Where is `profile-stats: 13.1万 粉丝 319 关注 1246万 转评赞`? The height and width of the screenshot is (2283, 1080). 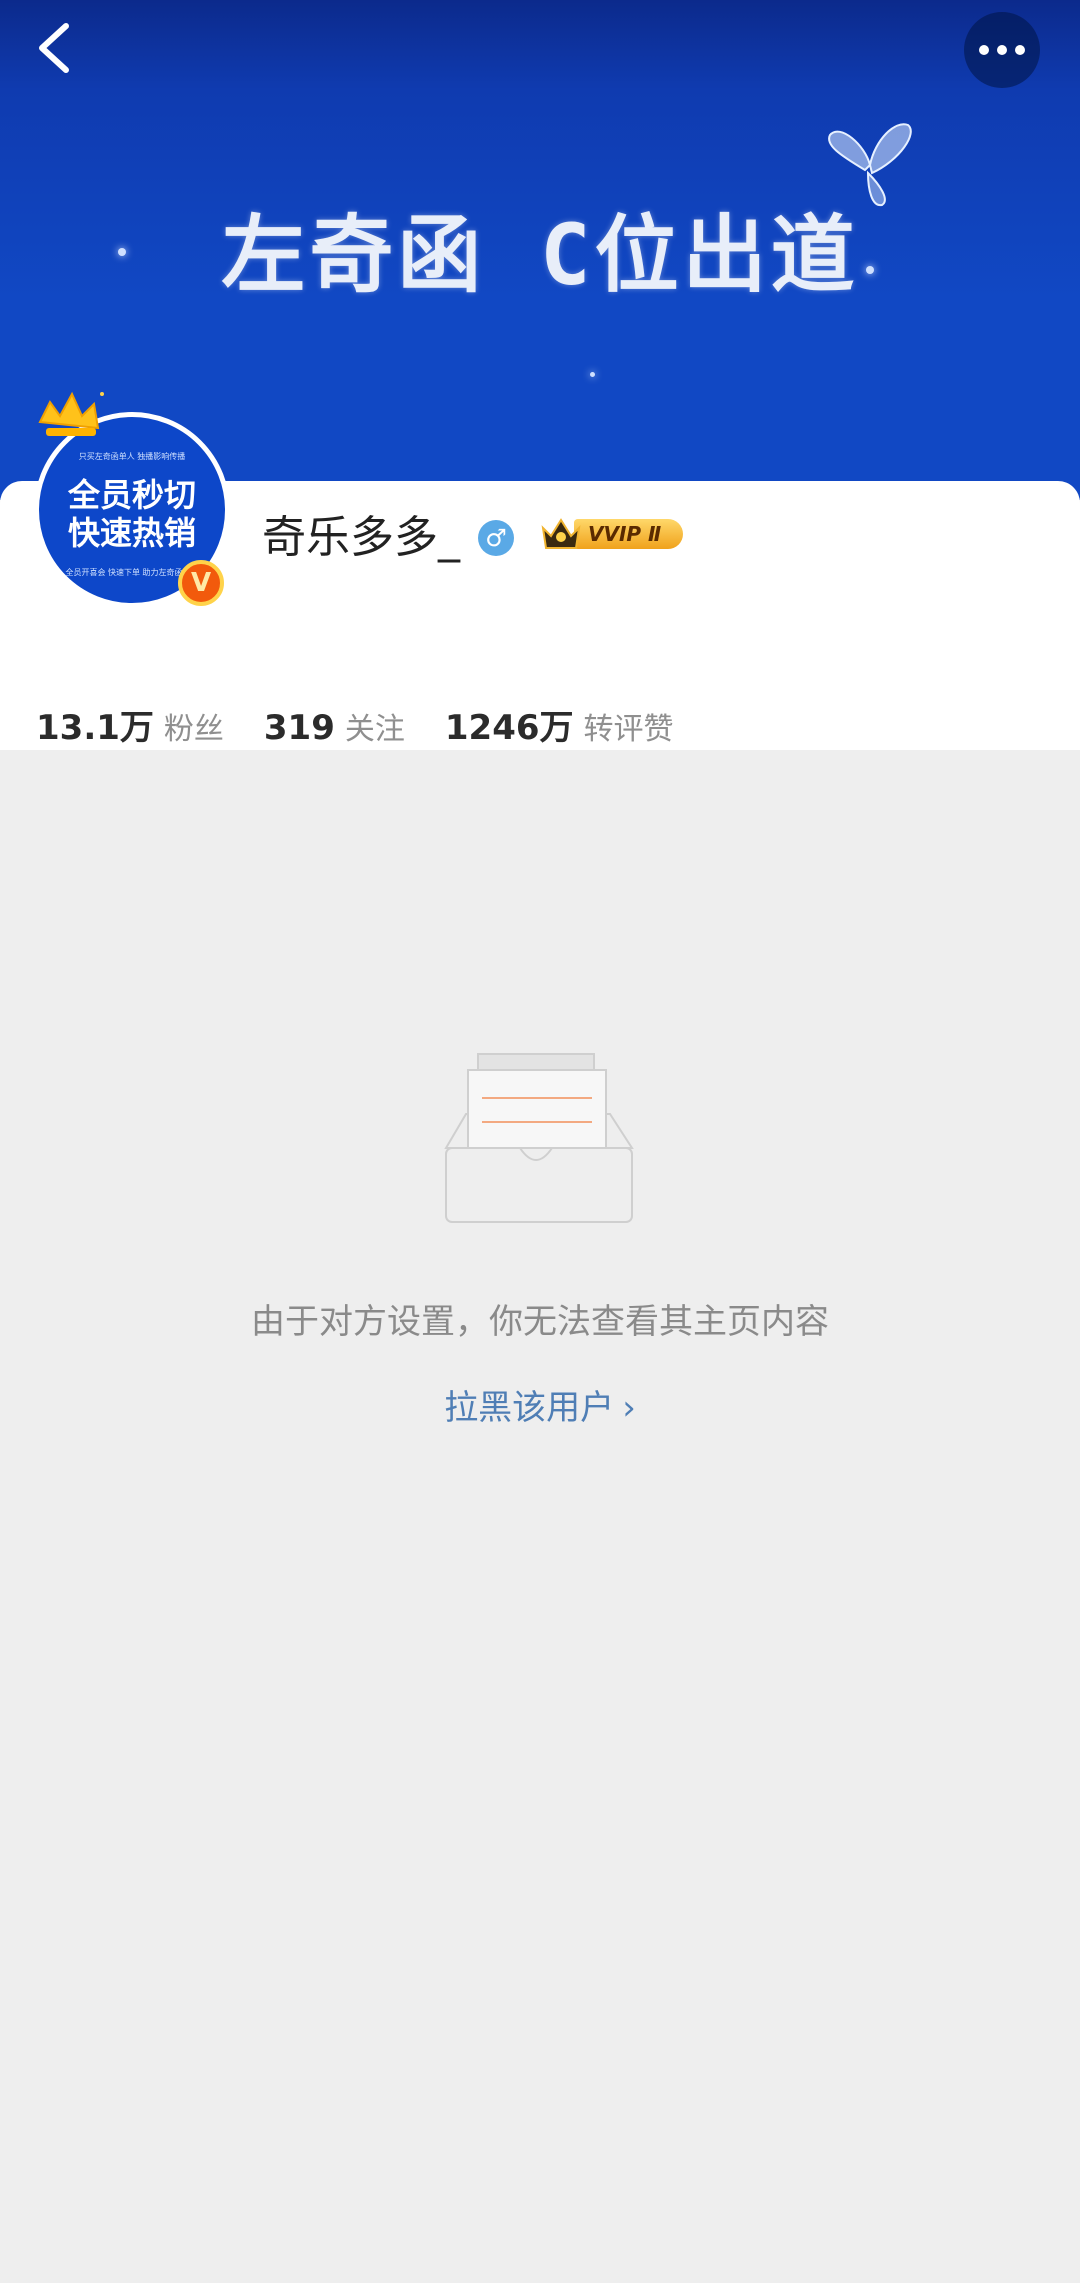
profile-stats: 13.1万 粉丝 319 关注 1246万 转评赞 is located at coordinates (375, 724).